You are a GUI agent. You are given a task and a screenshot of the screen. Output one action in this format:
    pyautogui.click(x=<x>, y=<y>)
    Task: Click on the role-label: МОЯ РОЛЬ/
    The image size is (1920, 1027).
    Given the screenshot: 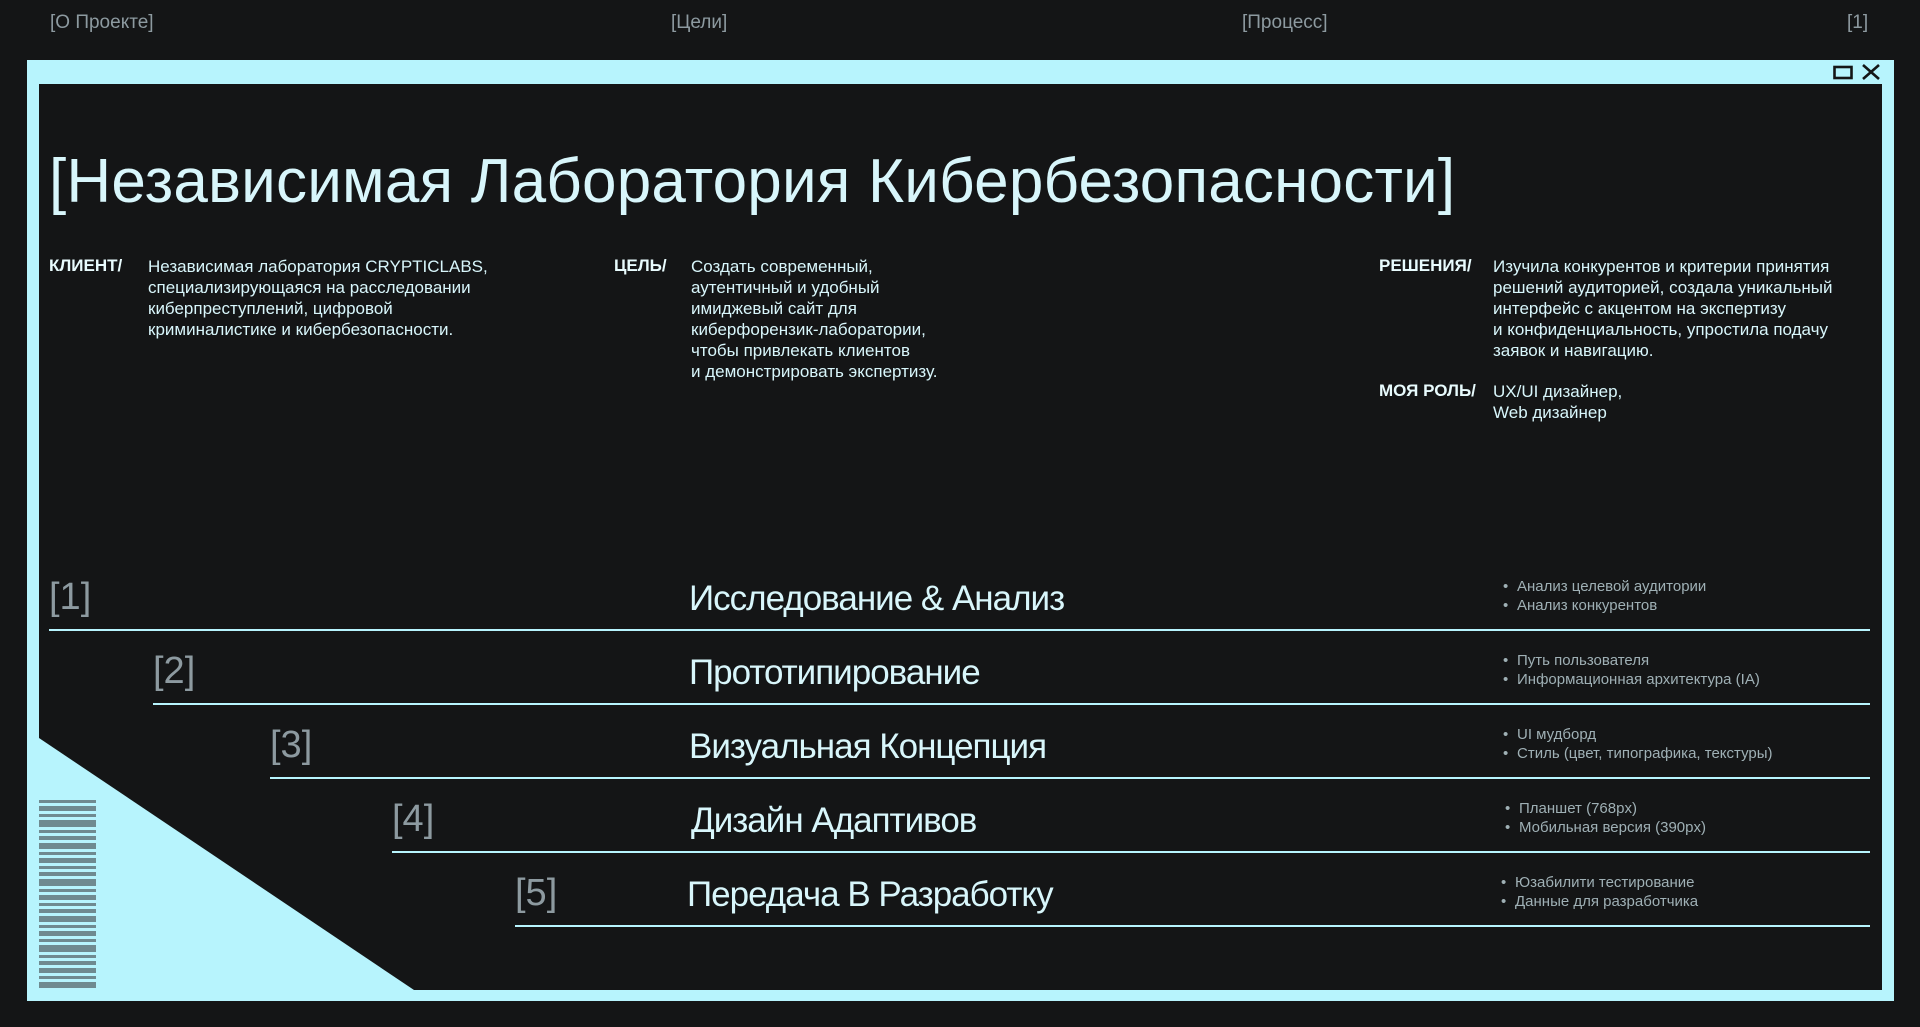 What is the action you would take?
    pyautogui.click(x=1427, y=390)
    